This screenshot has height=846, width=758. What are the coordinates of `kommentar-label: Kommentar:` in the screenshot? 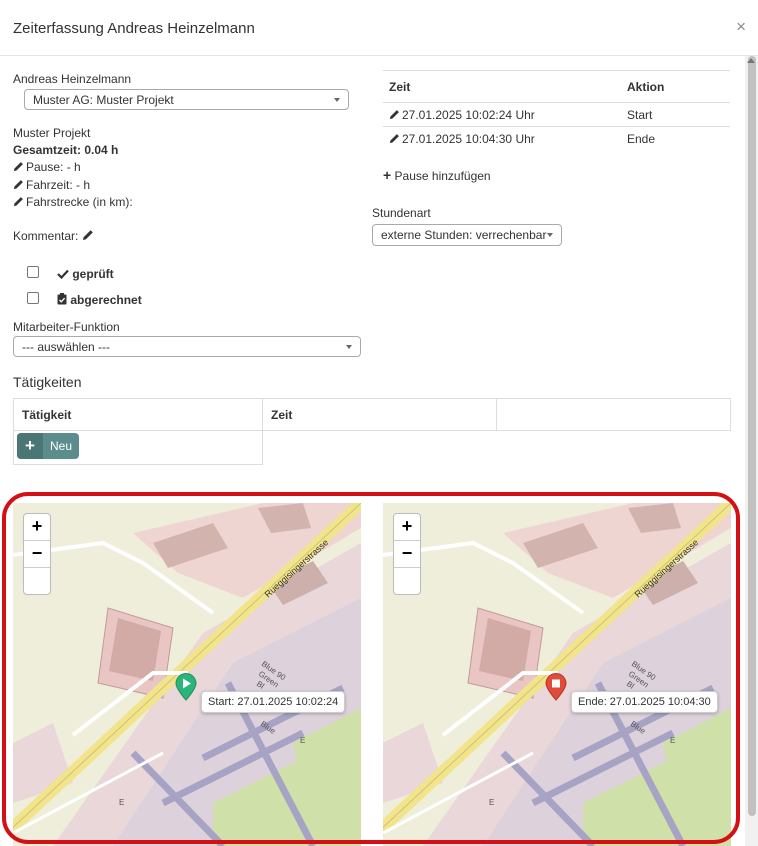 It's located at (46, 236).